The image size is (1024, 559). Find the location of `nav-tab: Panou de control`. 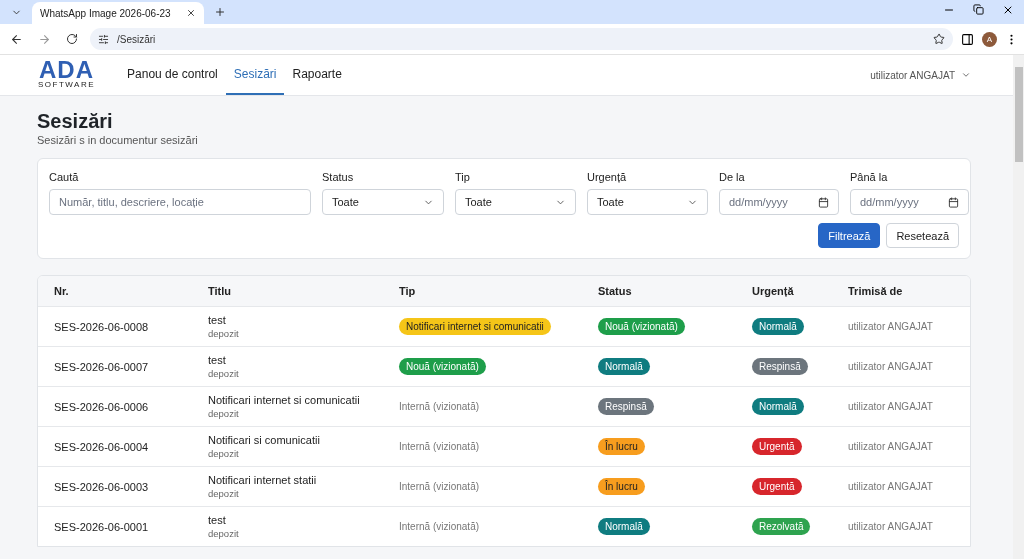

nav-tab: Panou de control is located at coordinates (172, 75).